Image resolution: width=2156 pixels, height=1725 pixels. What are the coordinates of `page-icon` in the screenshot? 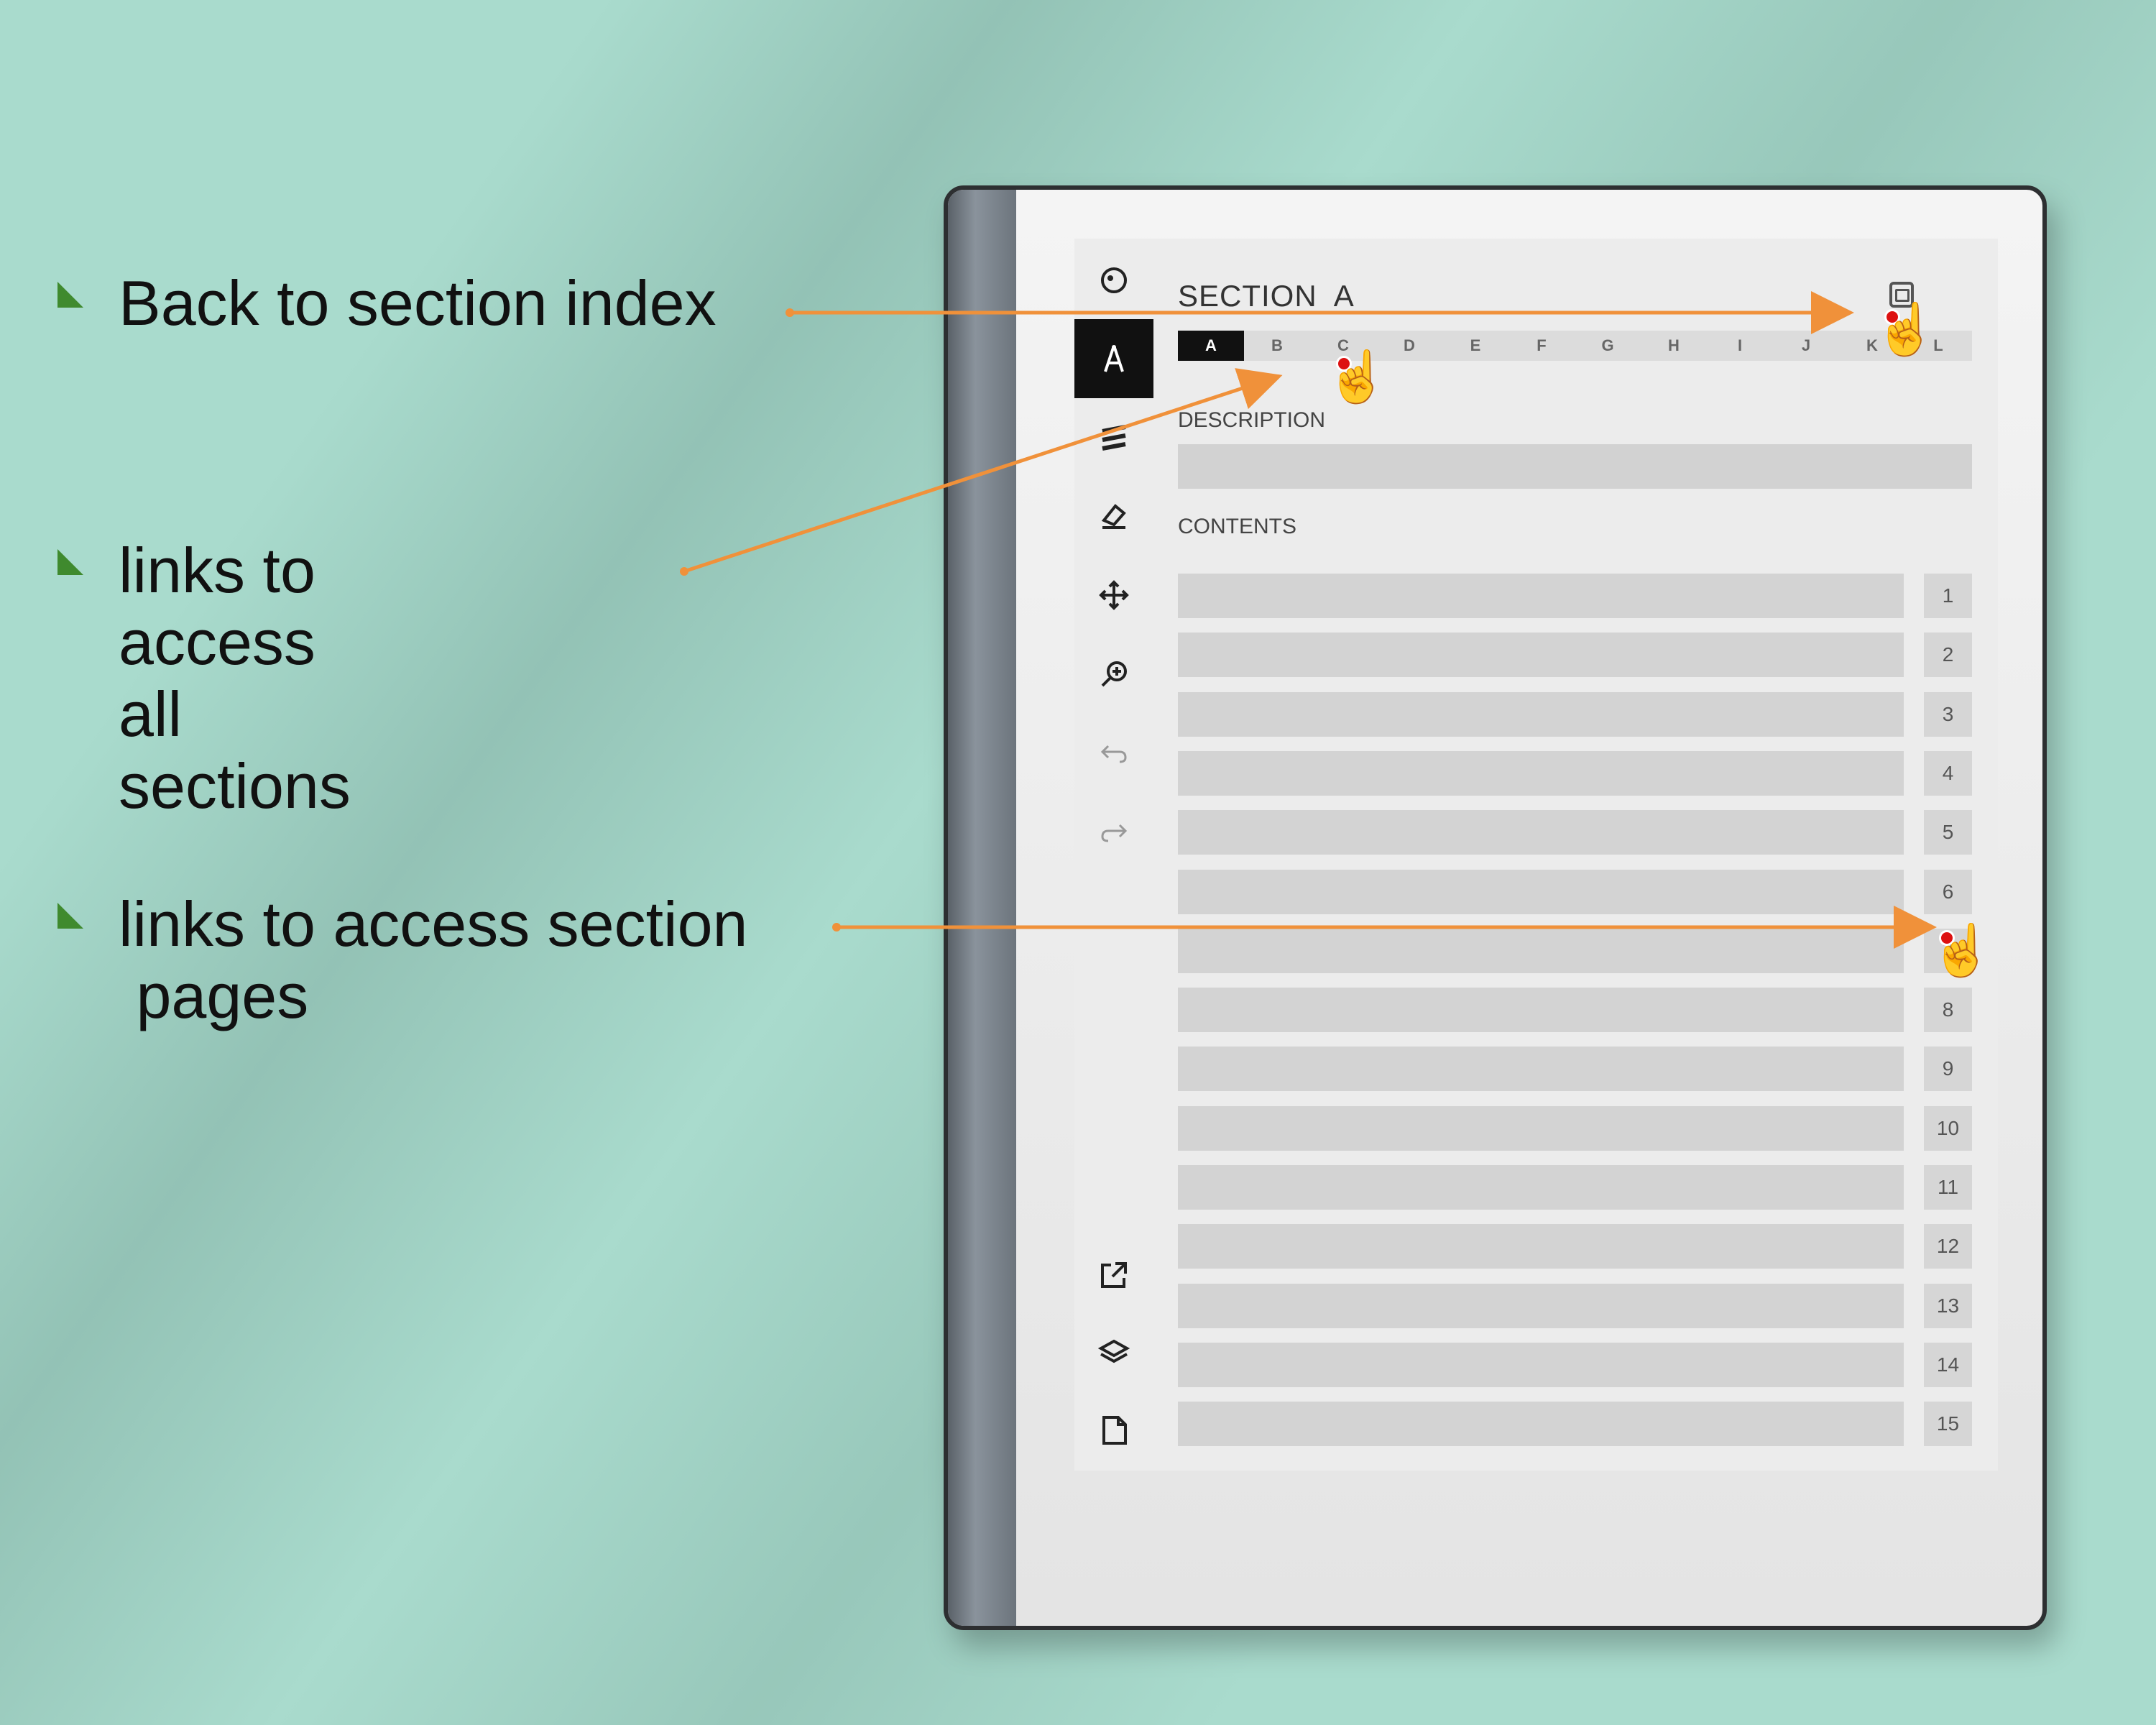 It's located at (1113, 1430).